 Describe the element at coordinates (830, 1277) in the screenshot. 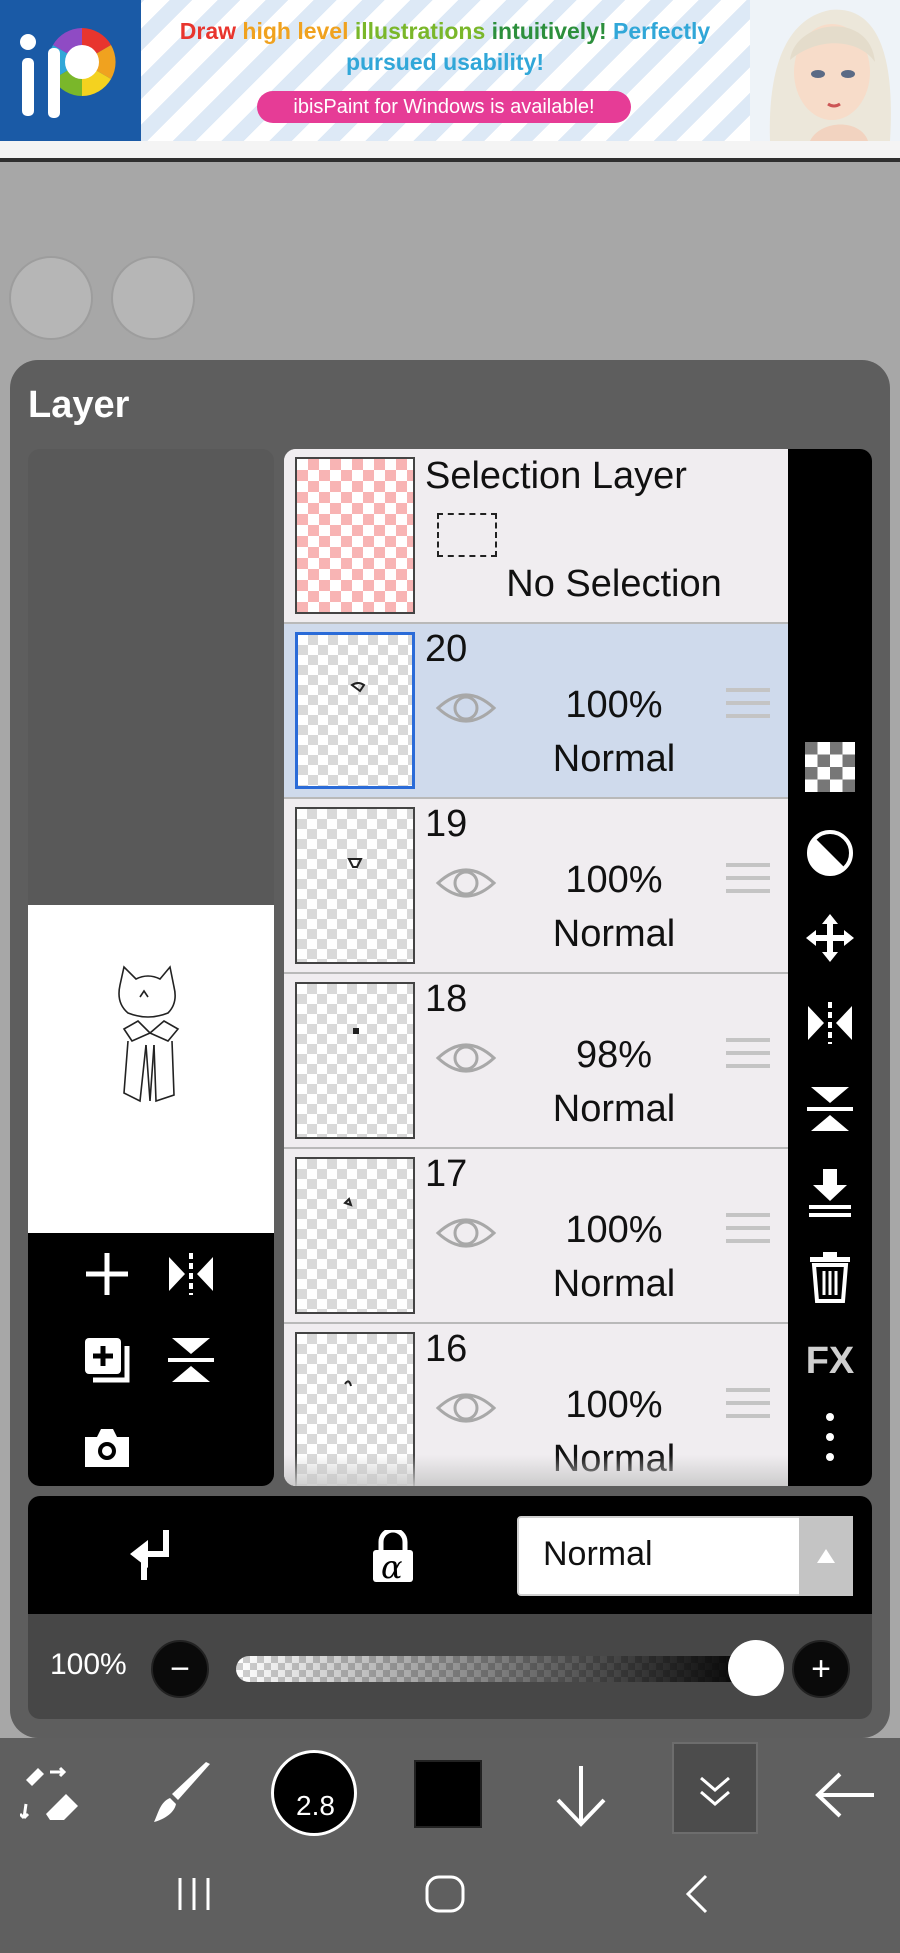

I see `trash-icon` at that location.